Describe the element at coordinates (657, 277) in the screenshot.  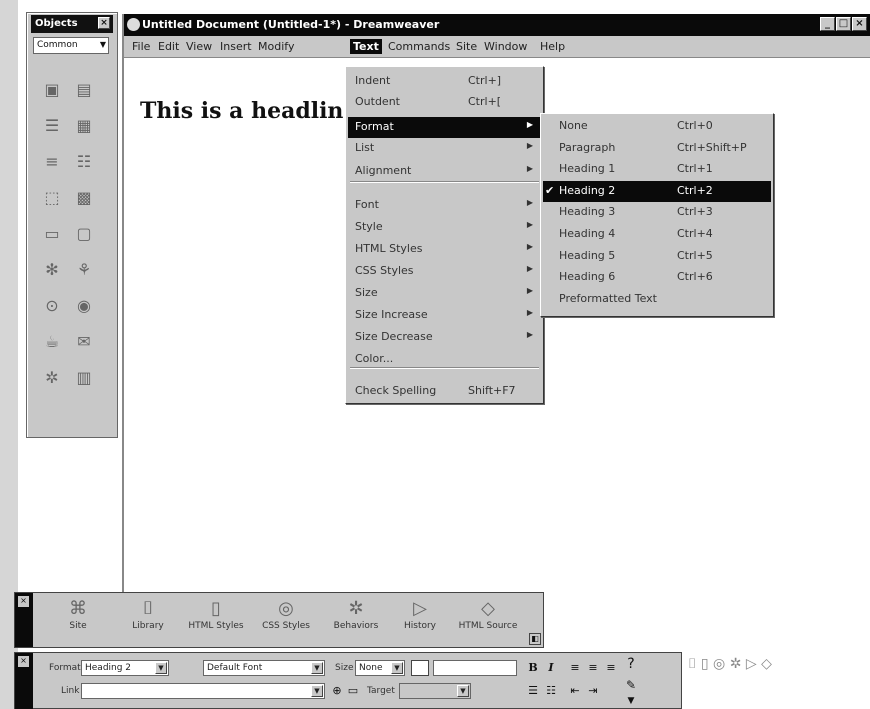
I see `format-menu-item-heading-6: Heading 6 Ctrl+6` at that location.